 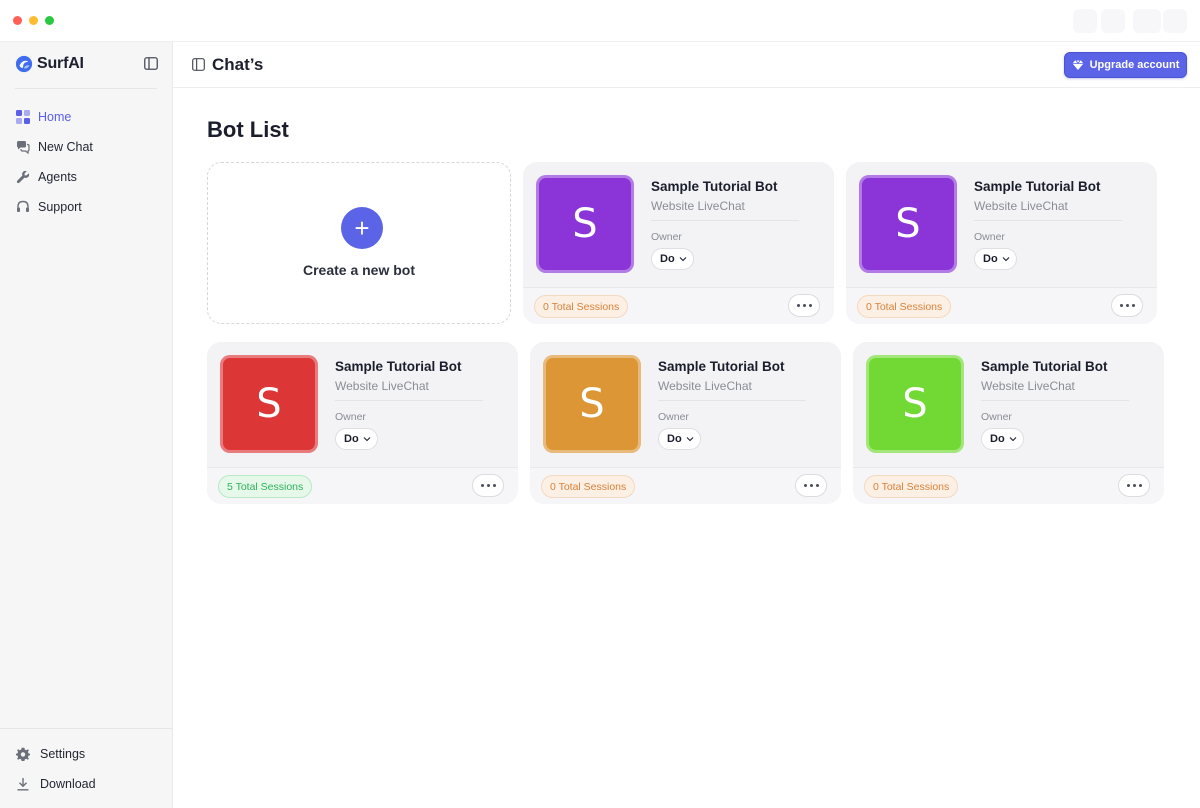 What do you see at coordinates (17, 20) in the screenshot?
I see `close-window-button` at bounding box center [17, 20].